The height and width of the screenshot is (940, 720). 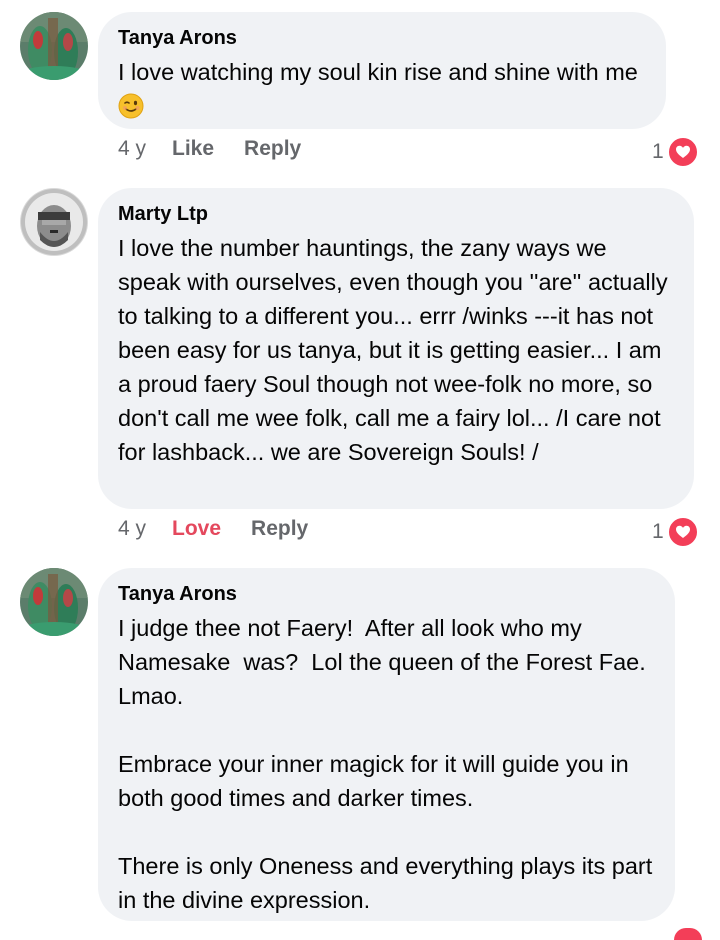 I want to click on reaction-badge-partial, so click(x=688, y=934).